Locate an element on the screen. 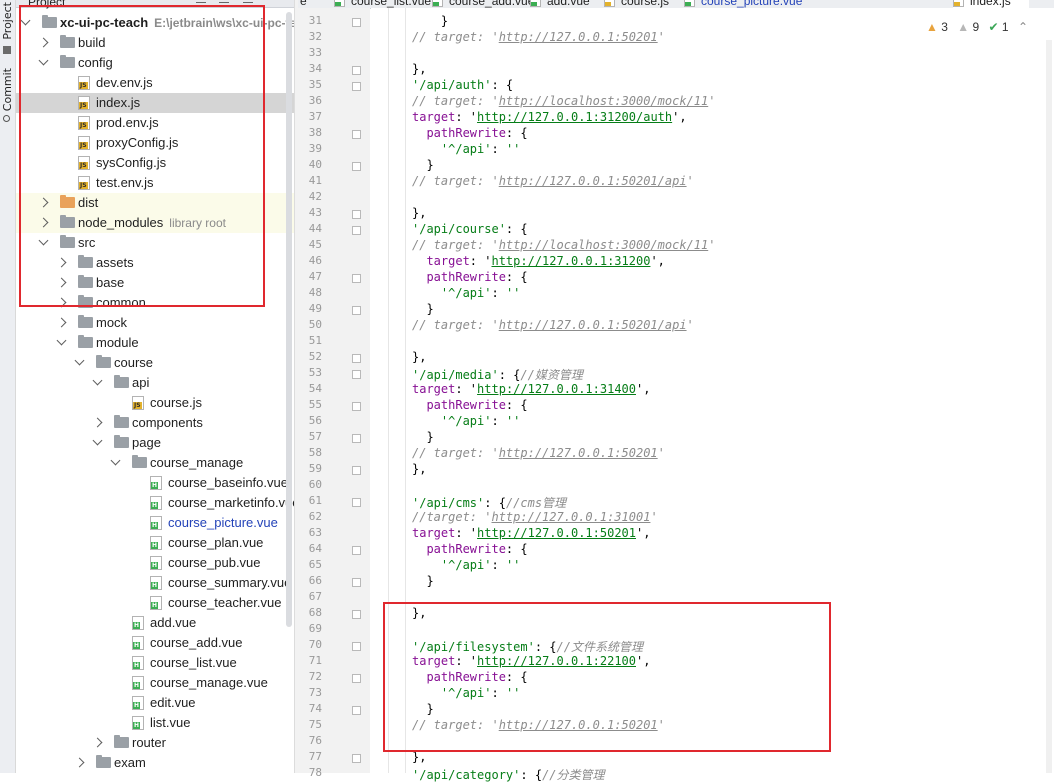 Image resolution: width=1054 pixels, height=783 pixels. tree-row: module is located at coordinates (155, 343).